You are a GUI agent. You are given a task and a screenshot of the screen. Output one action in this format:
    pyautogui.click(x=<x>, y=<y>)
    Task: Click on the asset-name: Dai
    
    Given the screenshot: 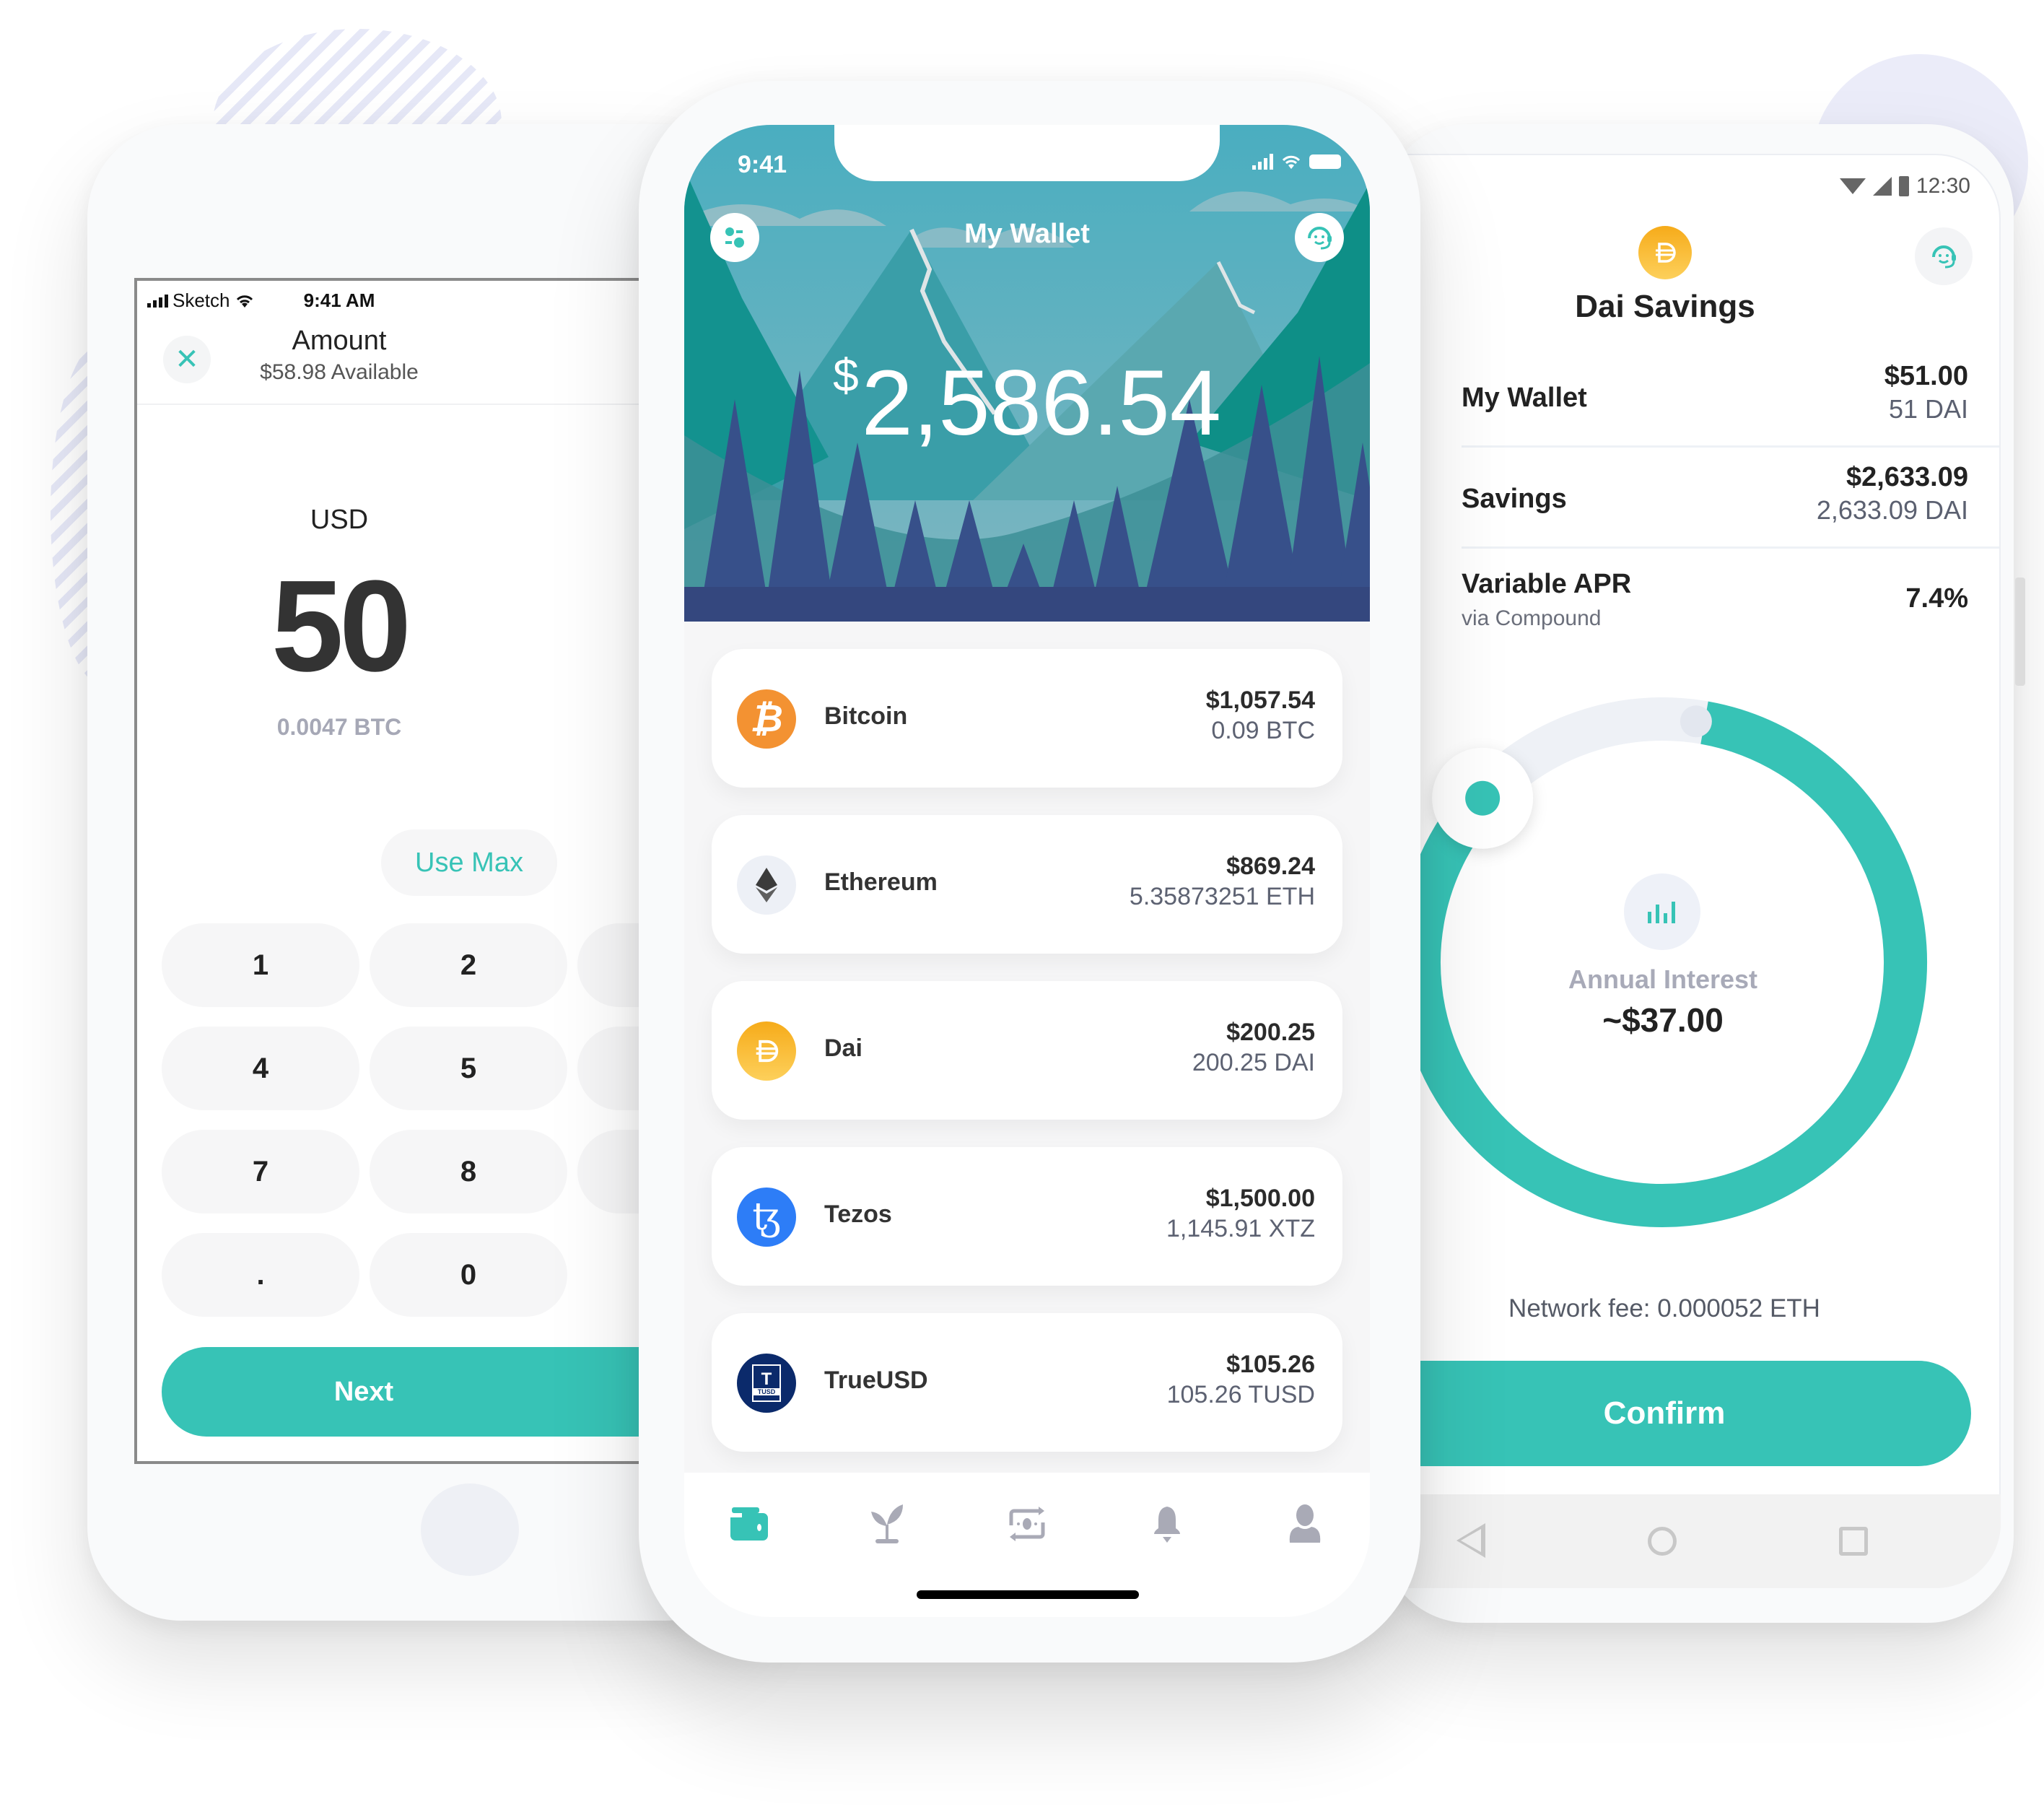 What is the action you would take?
    pyautogui.click(x=843, y=1048)
    